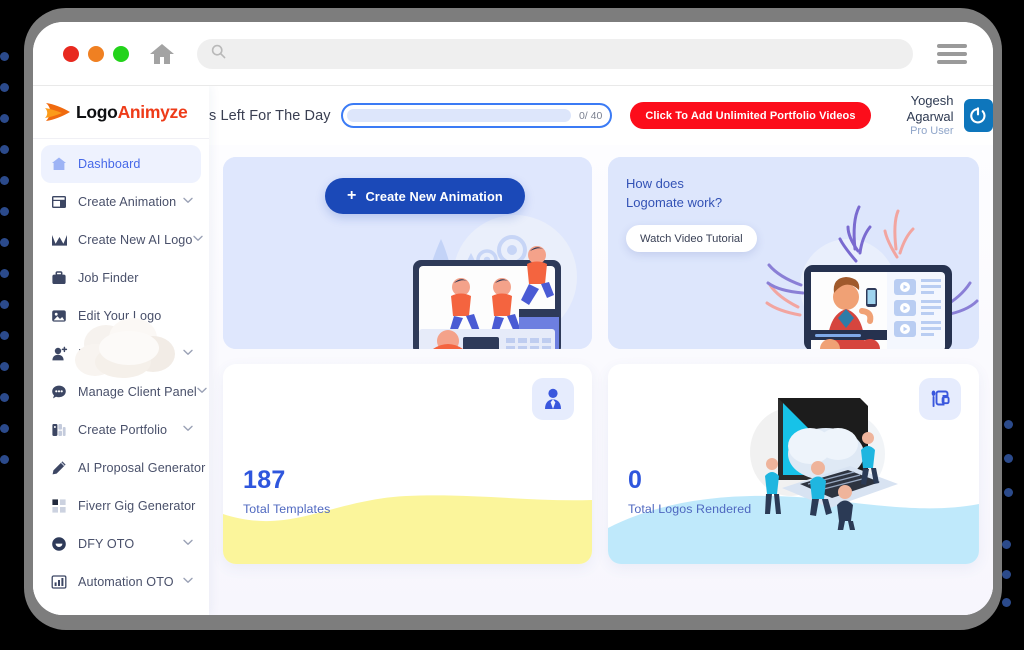 This screenshot has height=650, width=1024. I want to click on create-new-animation-label: Create New Animation, so click(434, 196).